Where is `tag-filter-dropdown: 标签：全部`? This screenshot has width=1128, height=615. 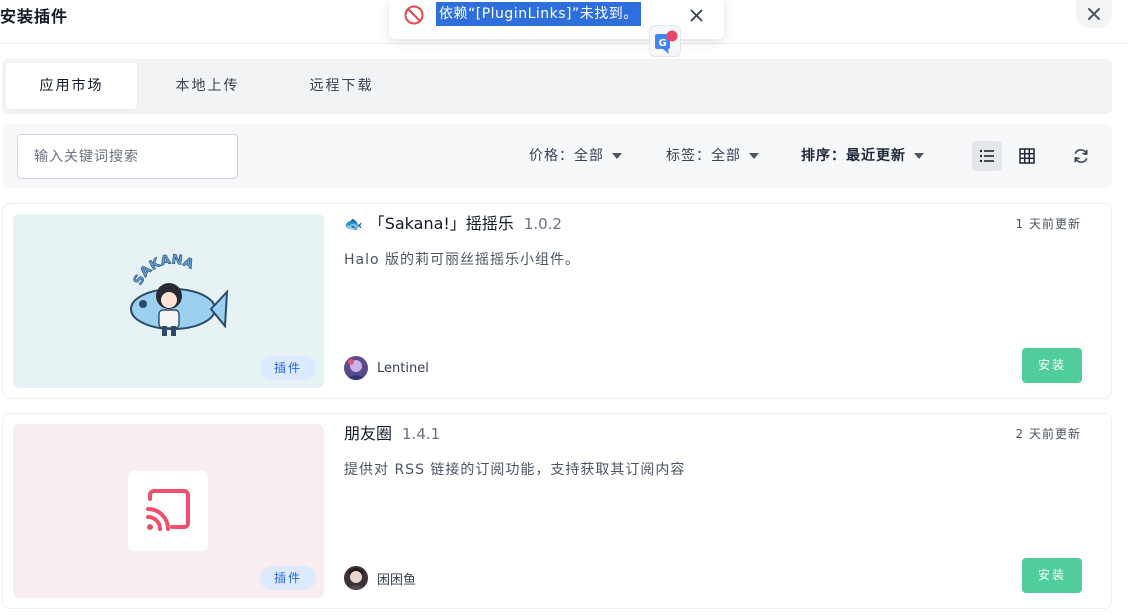
tag-filter-dropdown: 标签：全部 is located at coordinates (712, 156).